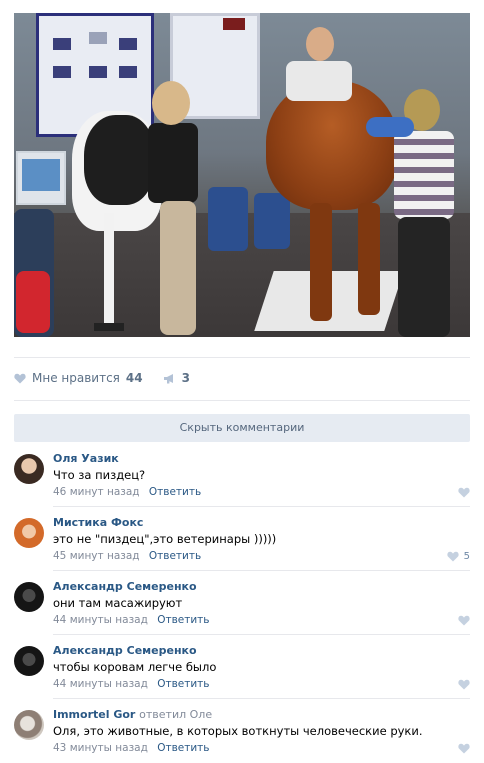 This screenshot has width=484, height=763. What do you see at coordinates (86, 458) in the screenshot?
I see `comment-author: Оля Уазик` at bounding box center [86, 458].